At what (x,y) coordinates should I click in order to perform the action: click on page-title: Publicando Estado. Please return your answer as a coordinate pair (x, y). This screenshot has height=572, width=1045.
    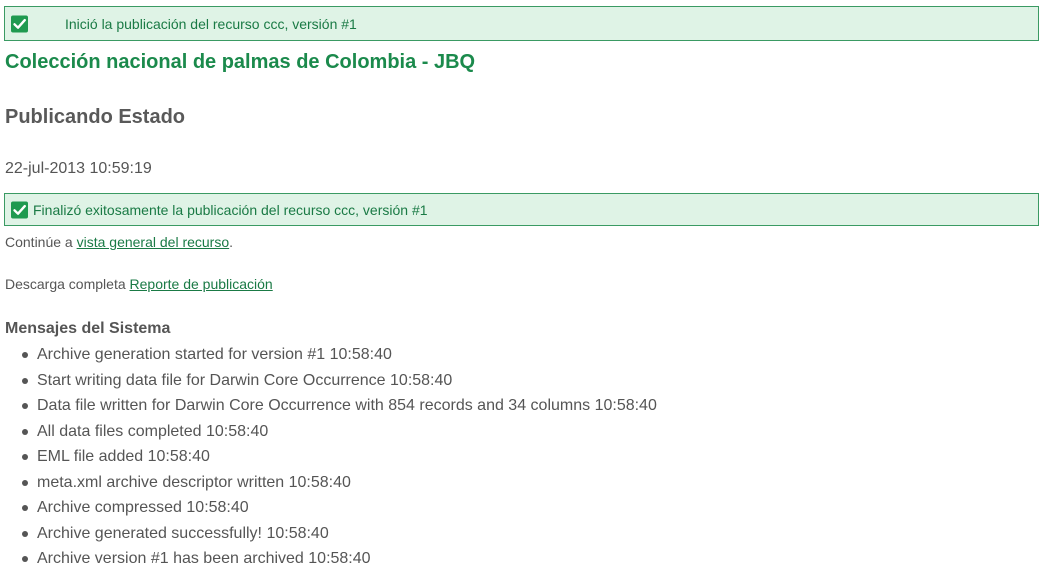
    Looking at the image, I should click on (95, 117).